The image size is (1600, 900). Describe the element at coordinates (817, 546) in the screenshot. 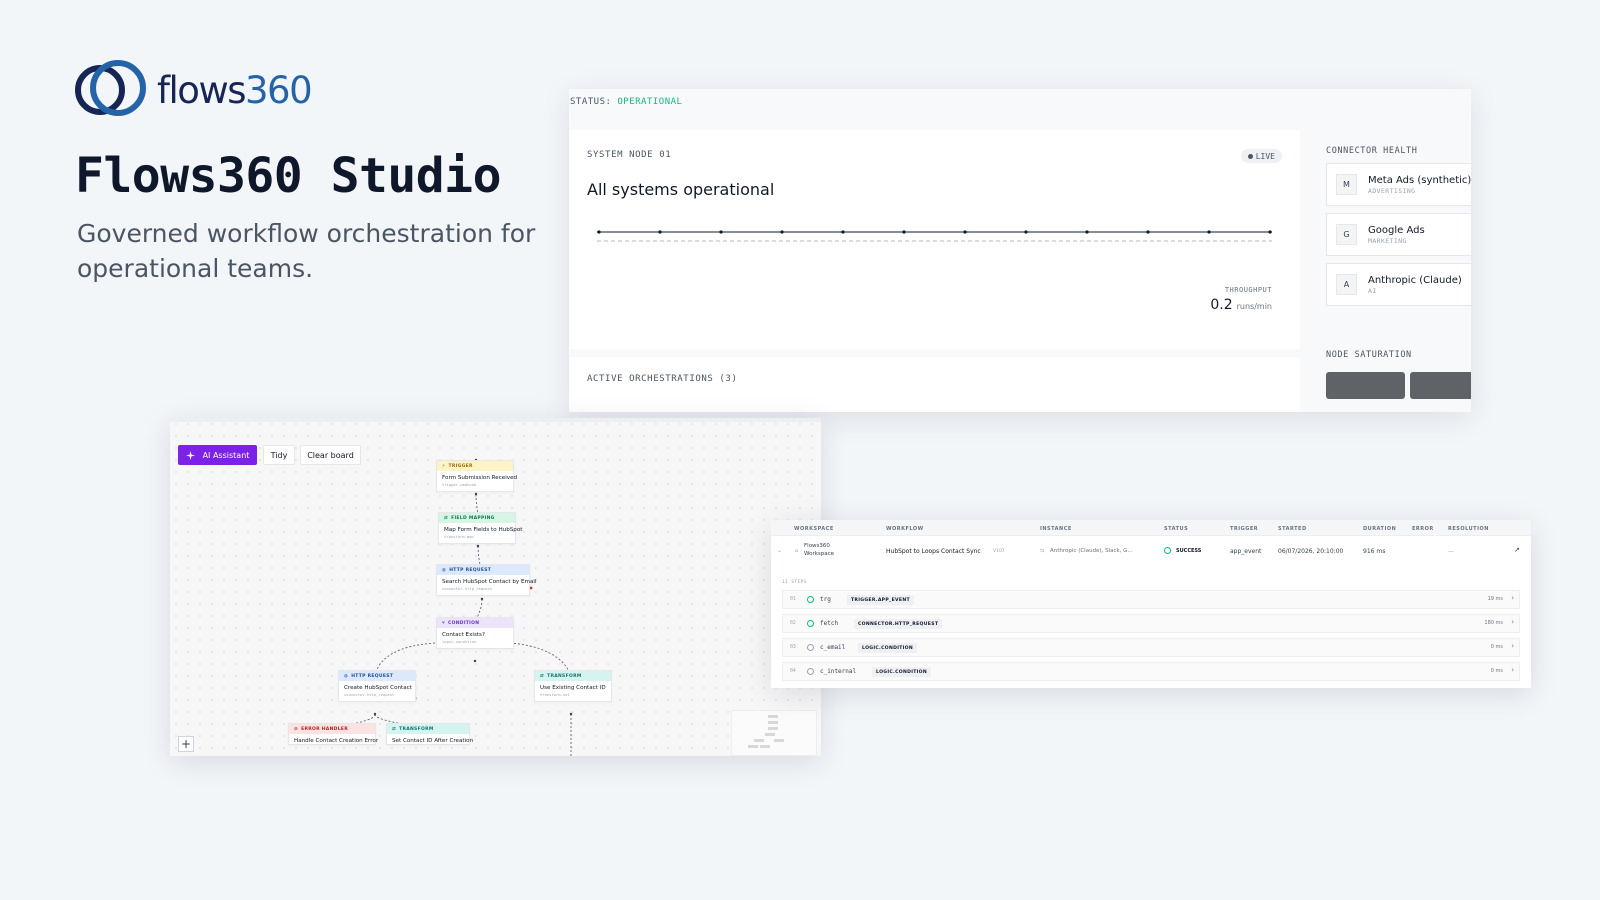

I see `workspace-name: Flows360` at that location.